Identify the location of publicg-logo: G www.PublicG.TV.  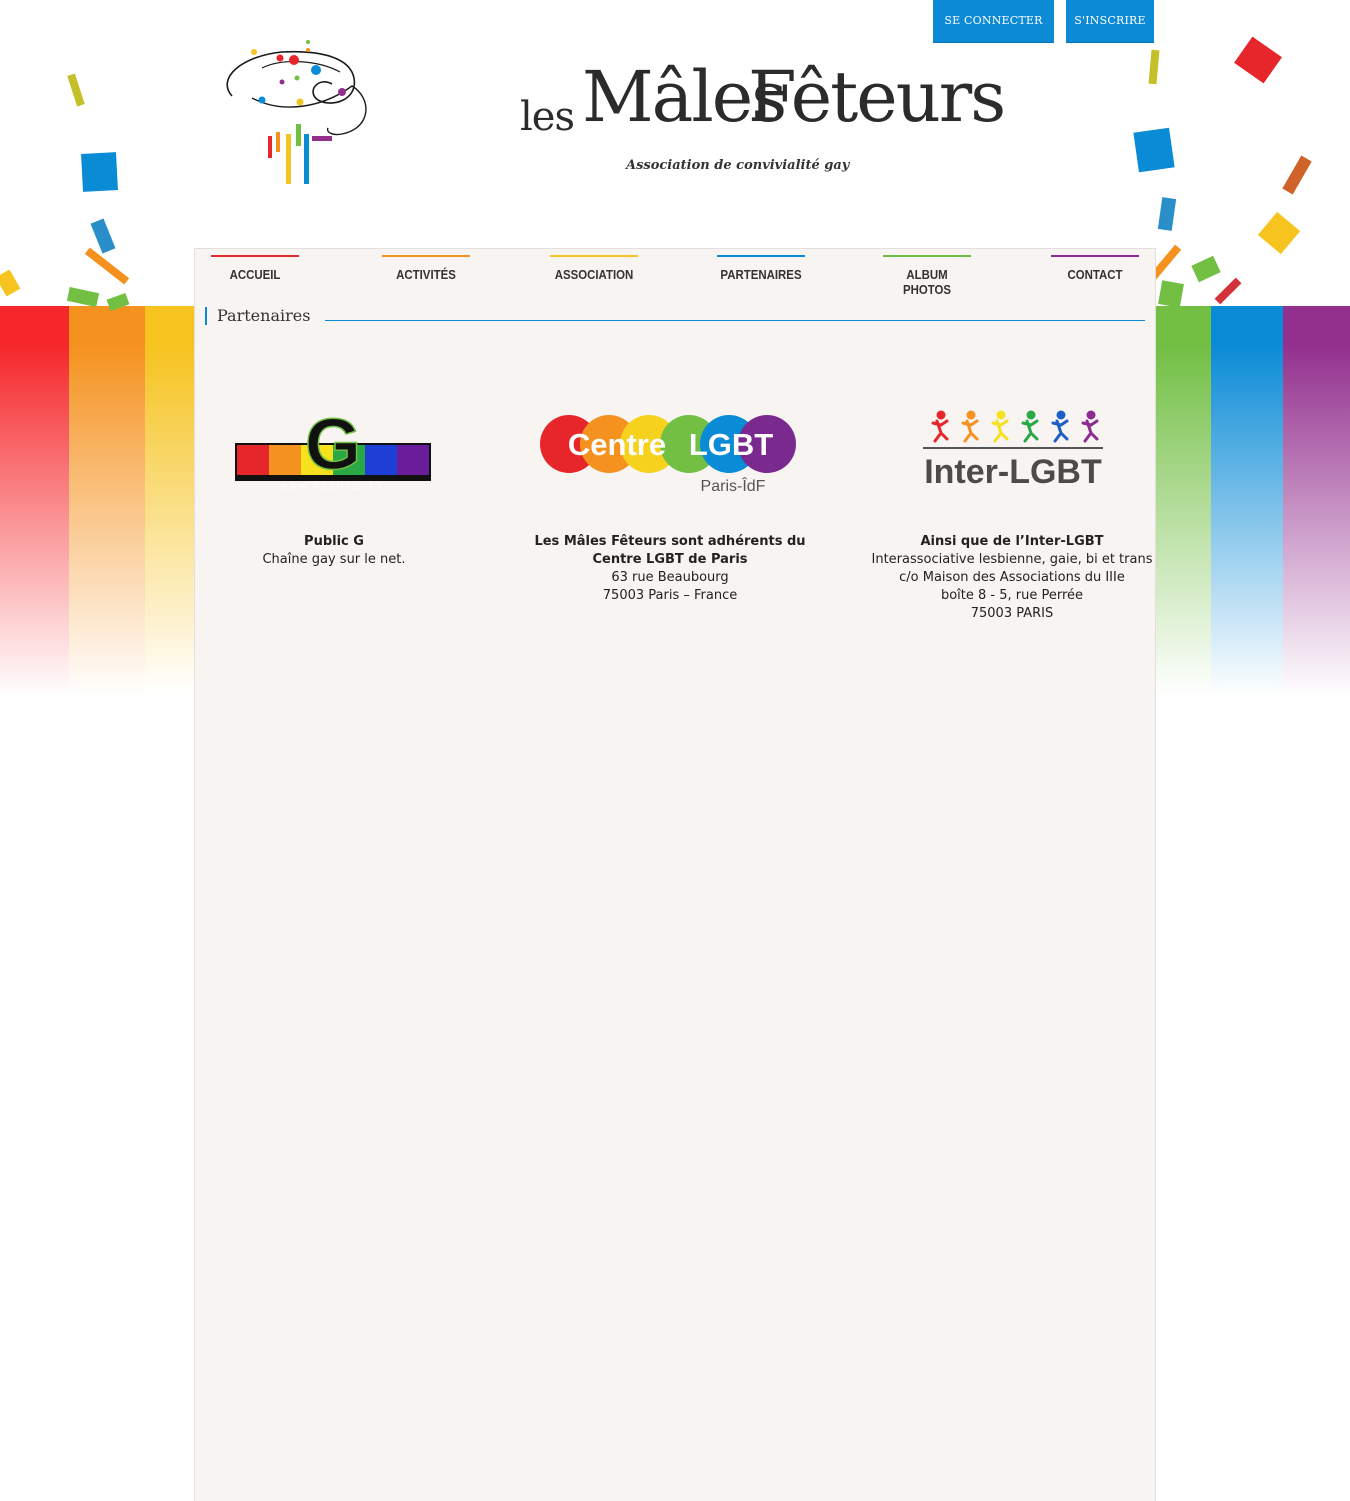
(333, 449).